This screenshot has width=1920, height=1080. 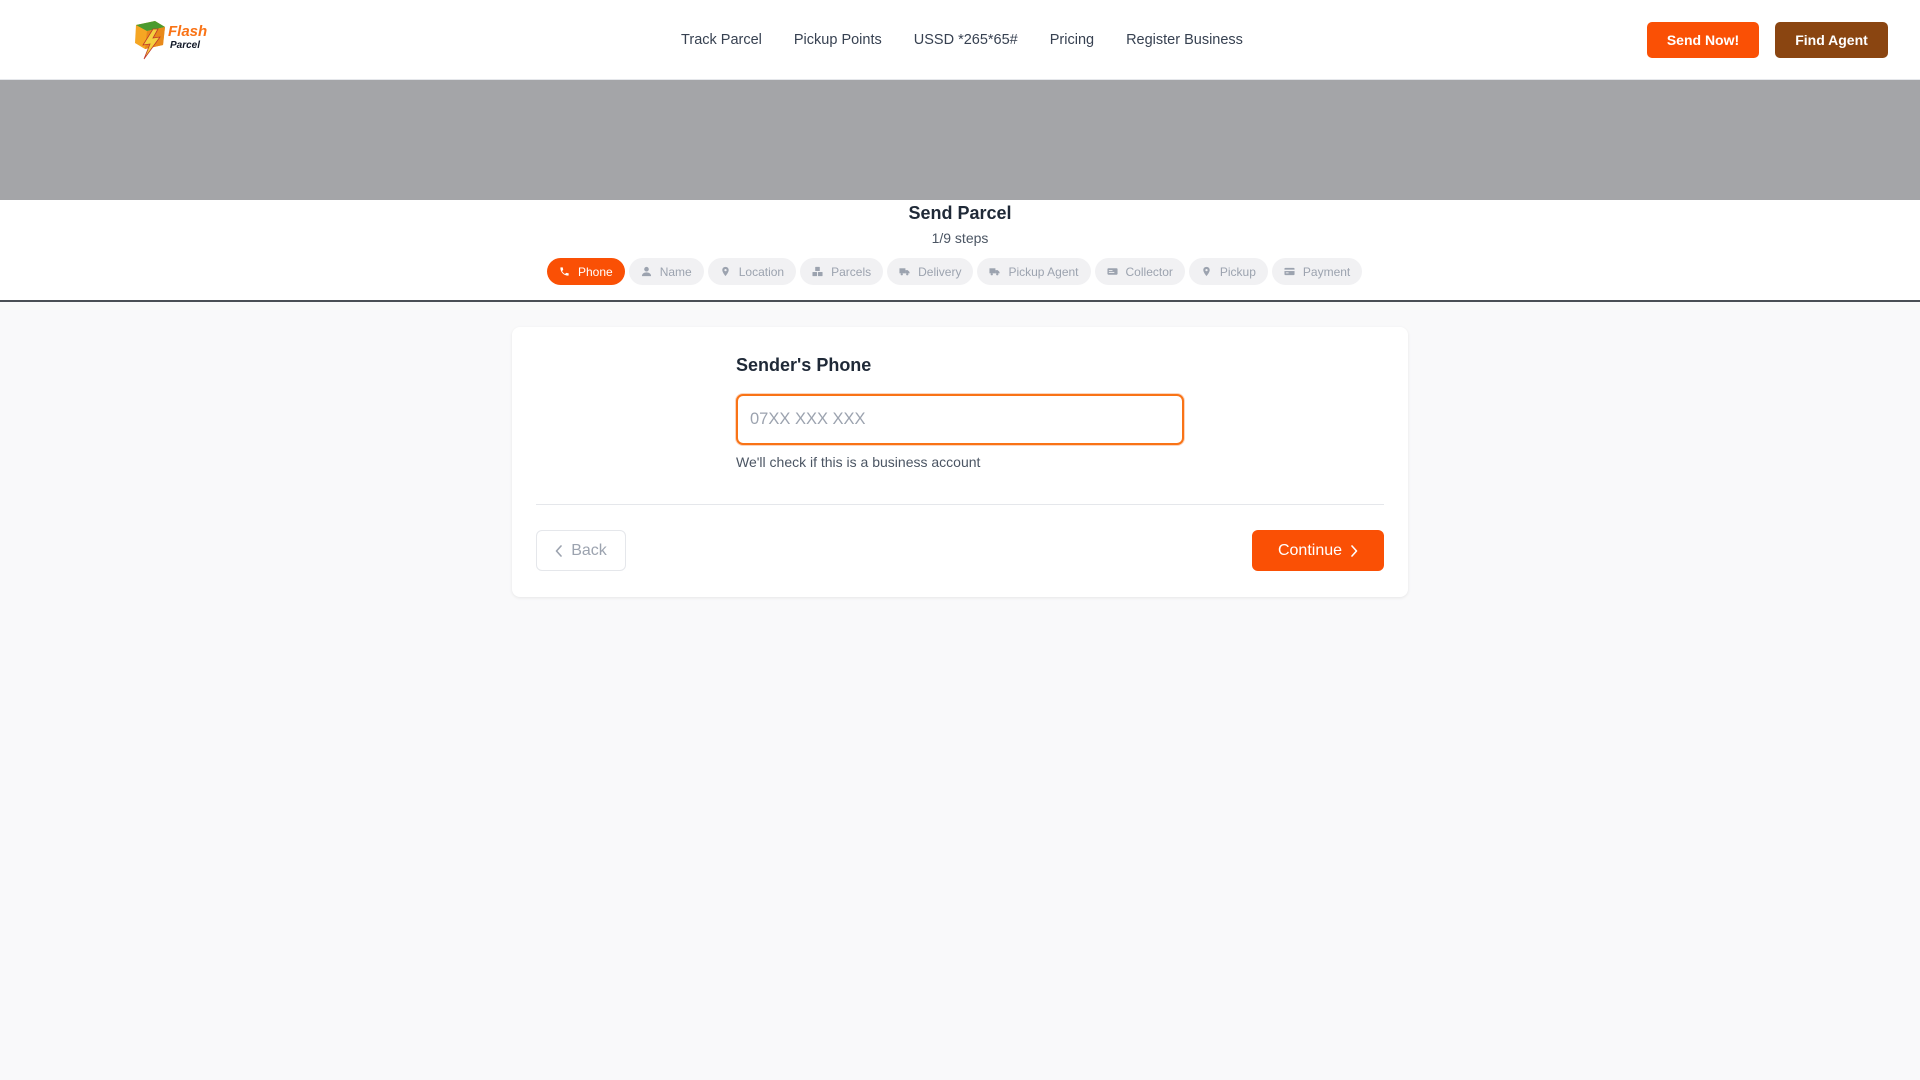 I want to click on nav-register-business: Register Business, so click(x=1184, y=40).